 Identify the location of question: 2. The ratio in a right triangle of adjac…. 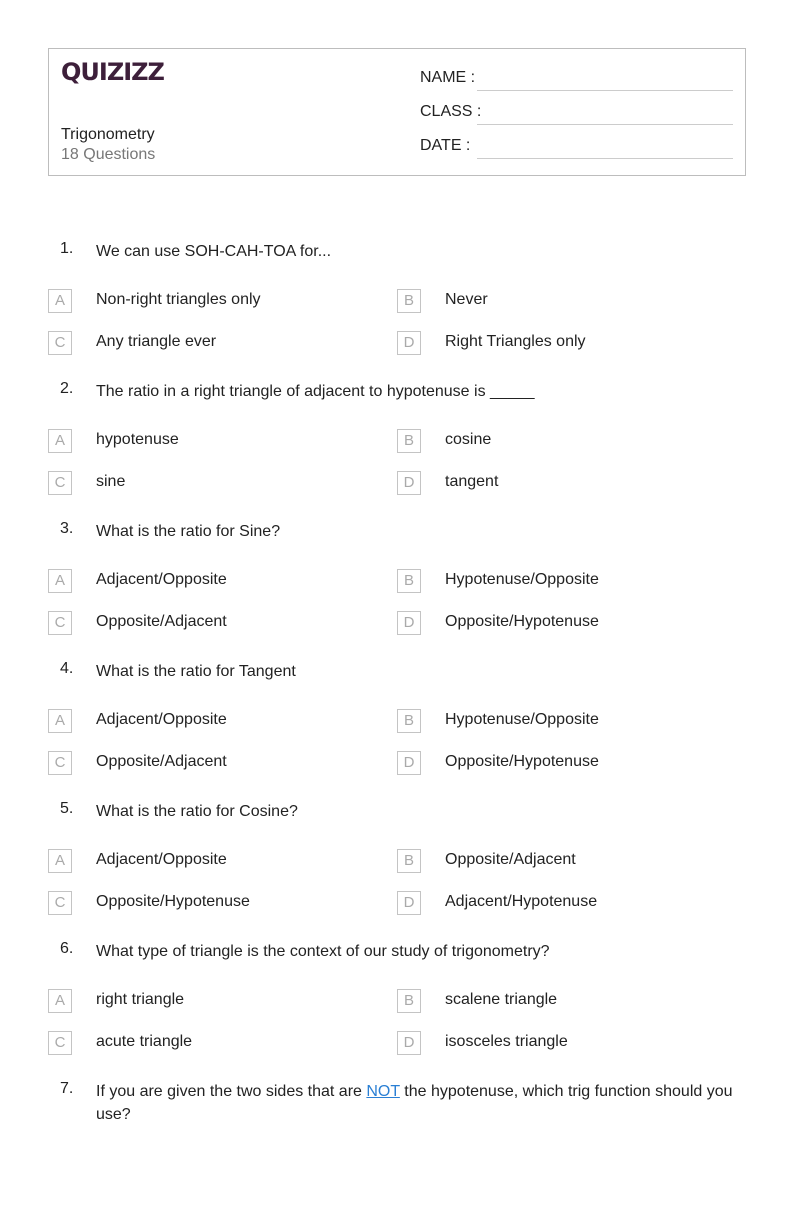
(397, 450).